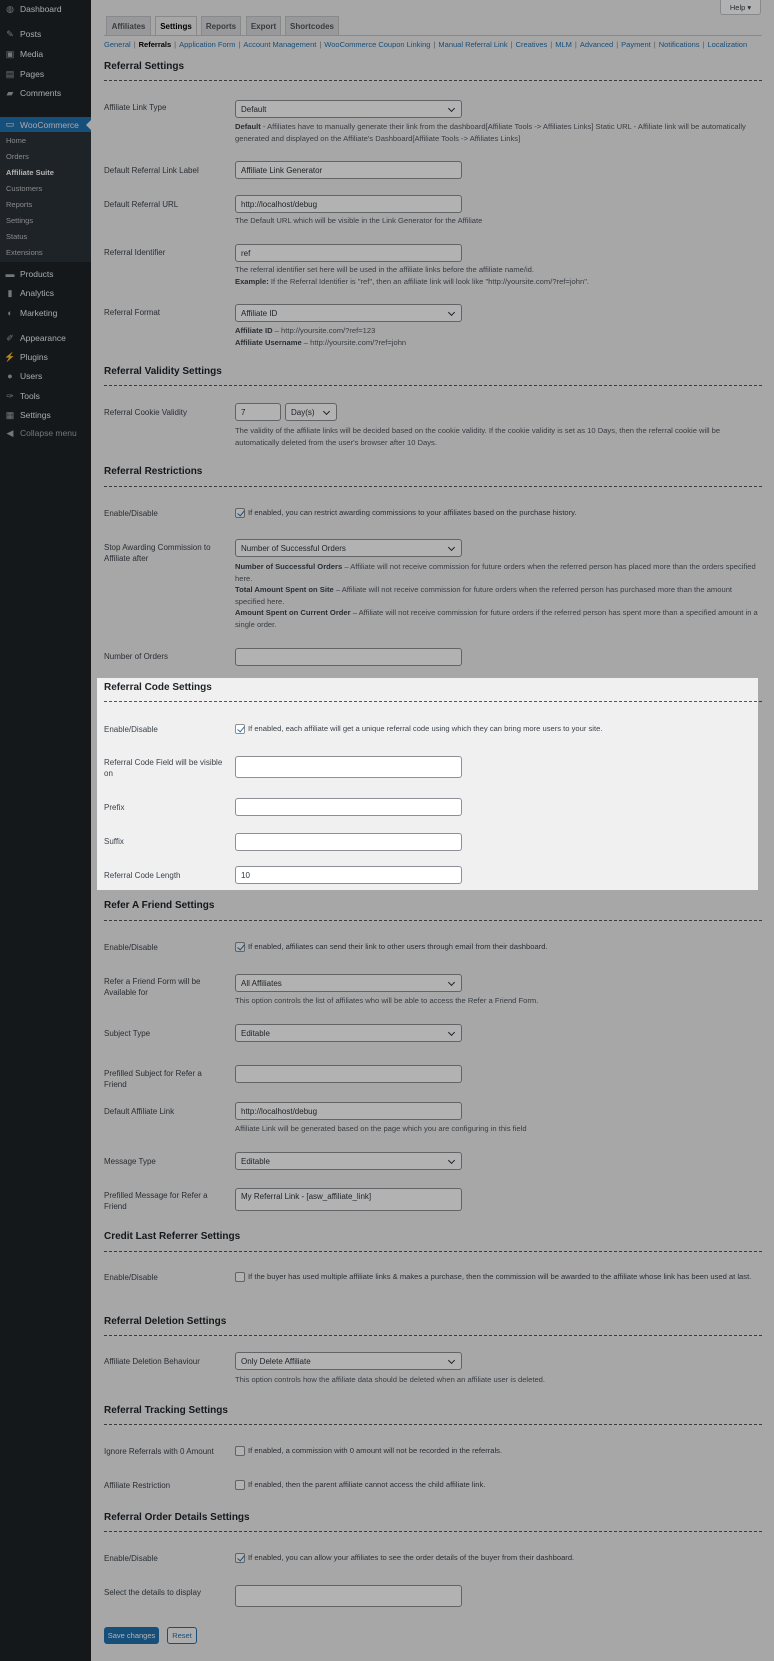  Describe the element at coordinates (348, 875) in the screenshot. I see `referral-code-length-input: 10` at that location.